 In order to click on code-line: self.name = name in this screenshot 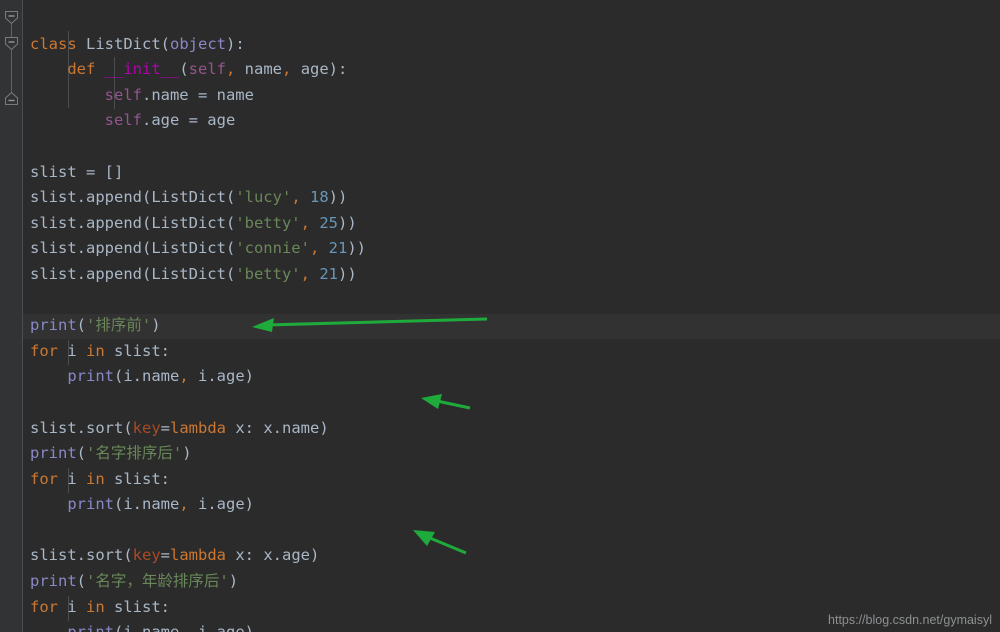, I will do `click(198, 96)`.